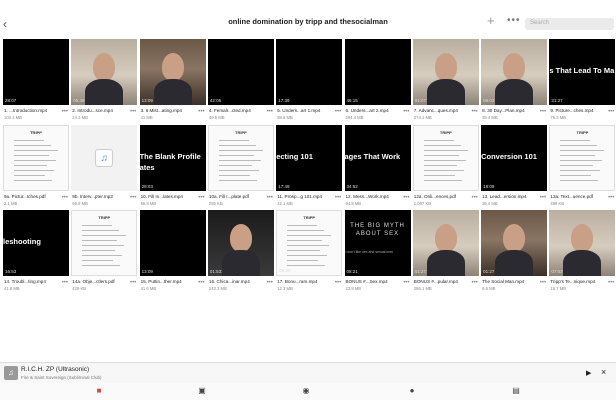 The image size is (616, 400). Describe the element at coordinates (423, 271) in the screenshot. I see `duration-label: 01:27:46` at that location.